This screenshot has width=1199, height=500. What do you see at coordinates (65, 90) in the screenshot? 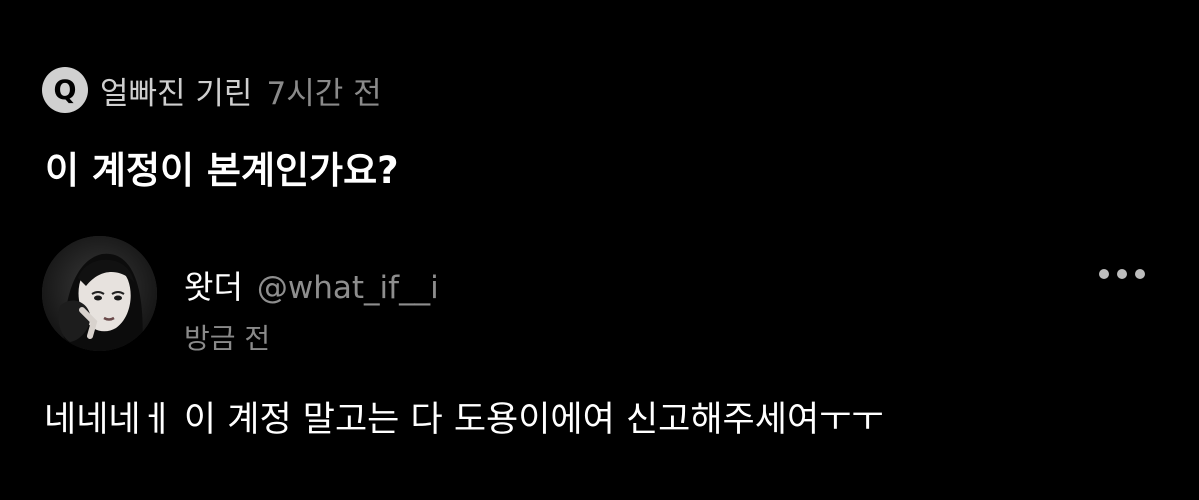
I see `question-badge-icon: Q` at bounding box center [65, 90].